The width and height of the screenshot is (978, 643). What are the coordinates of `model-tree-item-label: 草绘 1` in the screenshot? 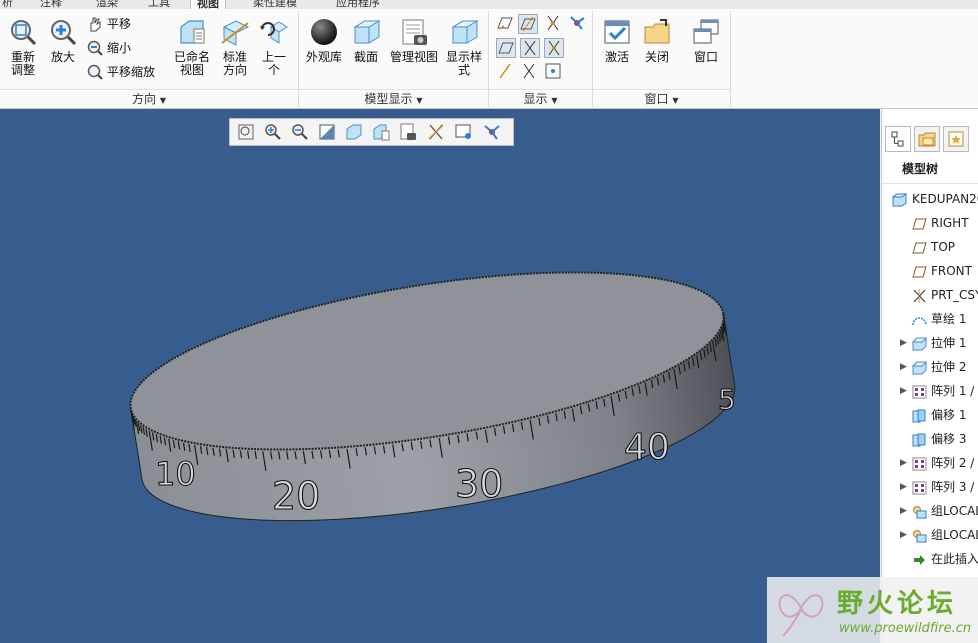 It's located at (949, 319).